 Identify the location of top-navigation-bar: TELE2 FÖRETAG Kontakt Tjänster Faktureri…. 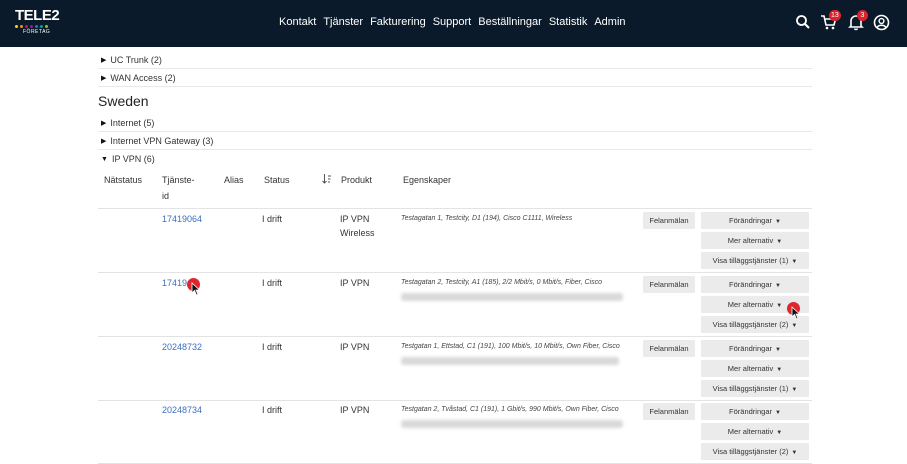
(453, 23).